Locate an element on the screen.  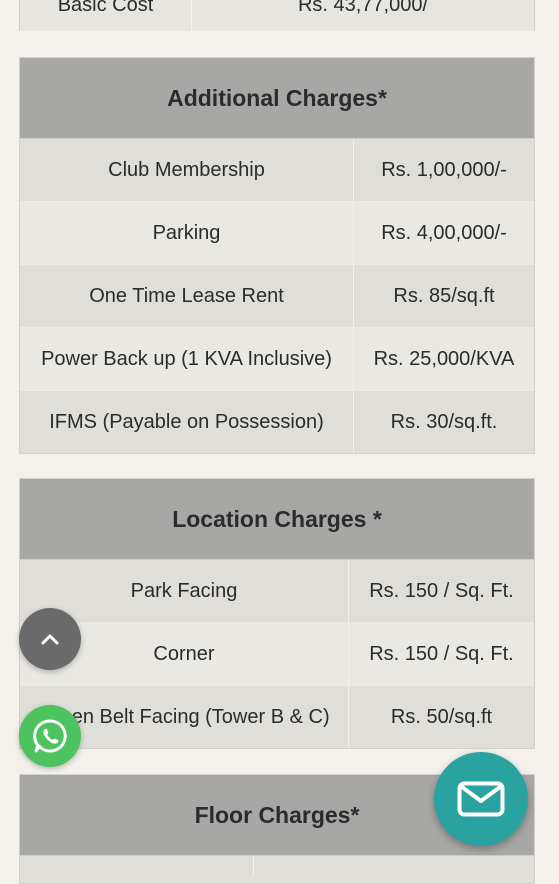
mail-icon is located at coordinates (481, 799).